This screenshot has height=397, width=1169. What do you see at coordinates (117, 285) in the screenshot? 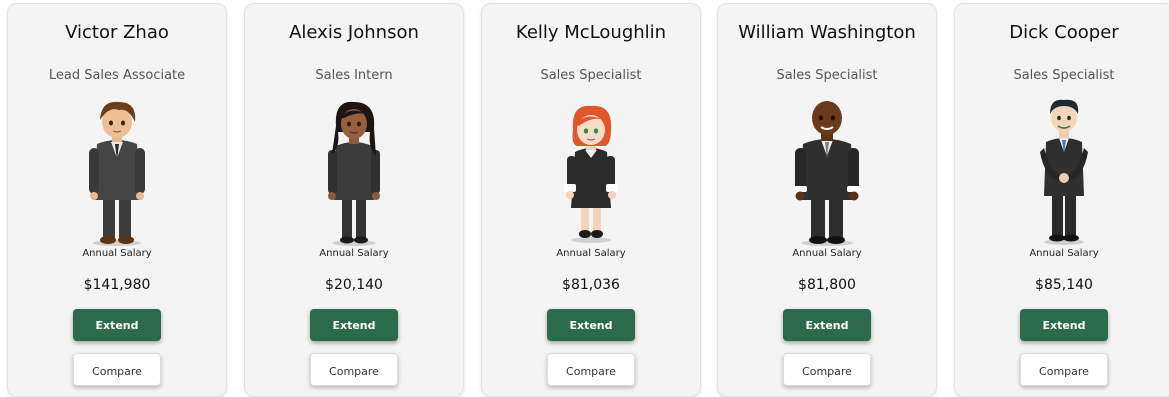
I see `salary-value: $141,980` at bounding box center [117, 285].